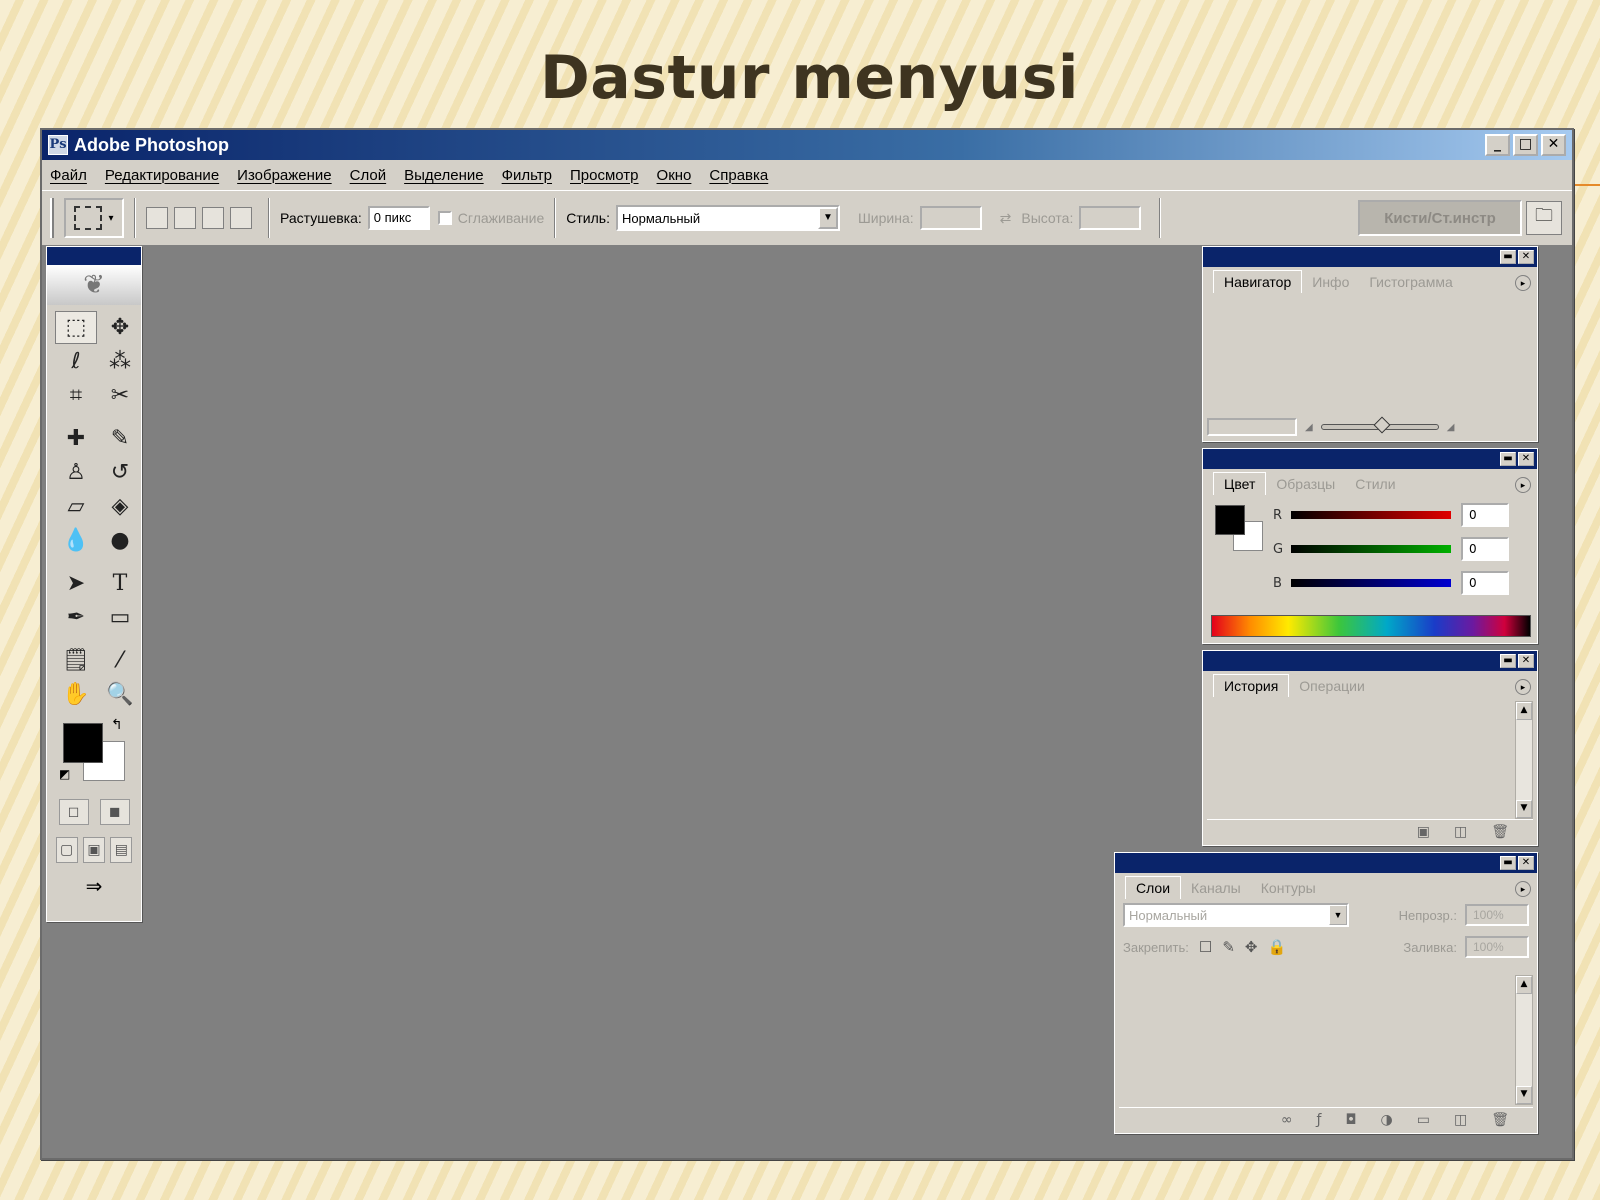 The height and width of the screenshot is (1200, 1600). I want to click on tab-color: Цвет, so click(1240, 483).